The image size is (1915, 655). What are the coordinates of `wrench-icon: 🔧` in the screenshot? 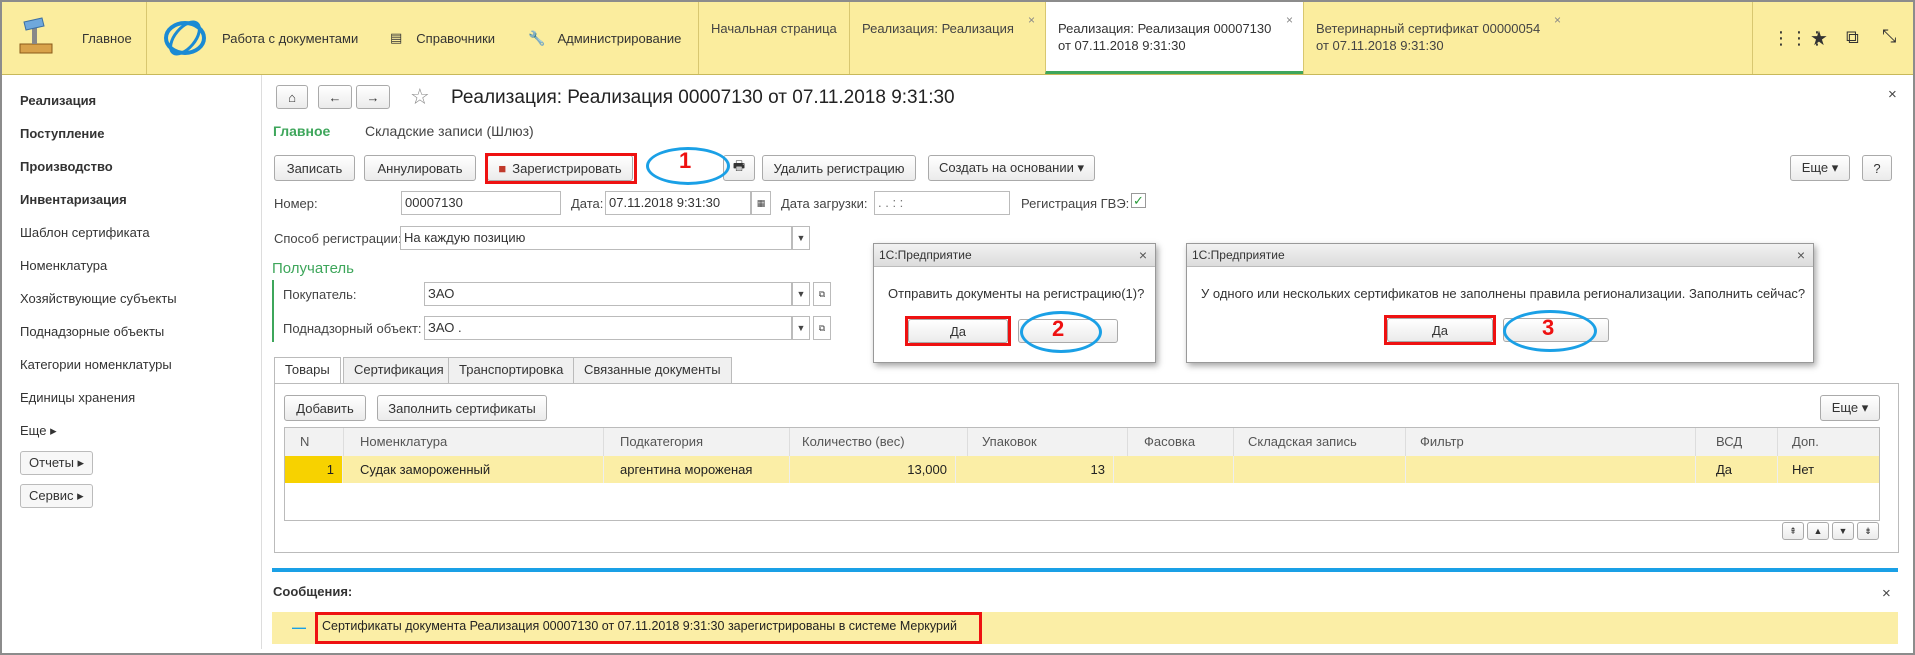 It's located at (537, 37).